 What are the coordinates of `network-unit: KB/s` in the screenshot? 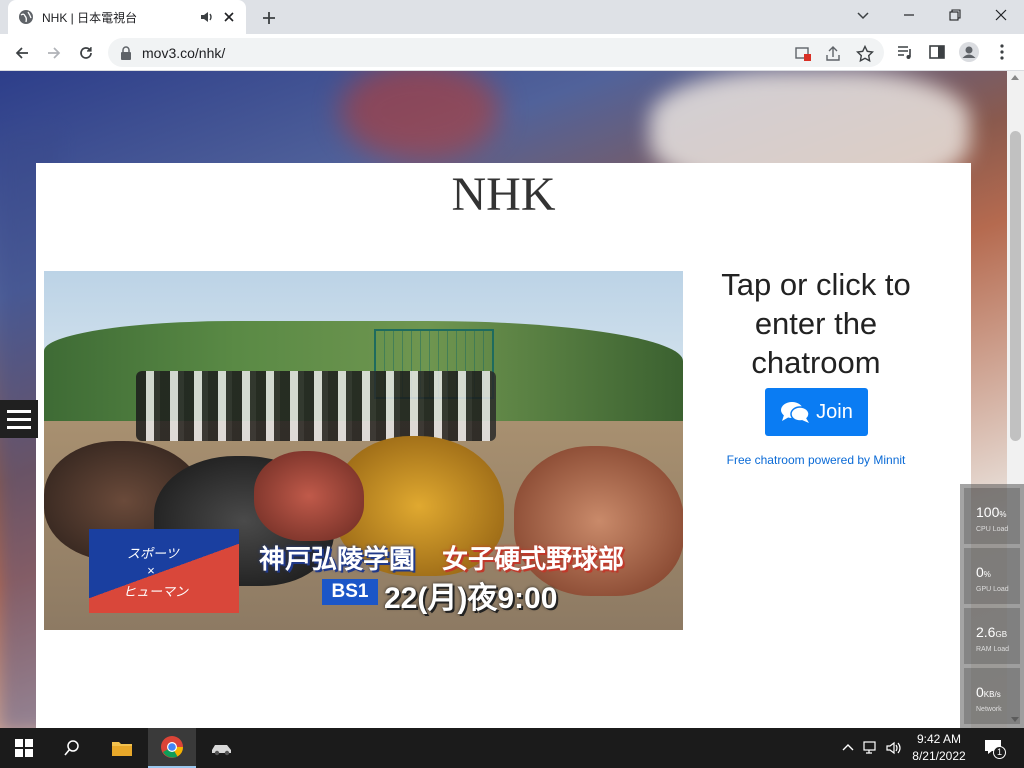 It's located at (992, 694).